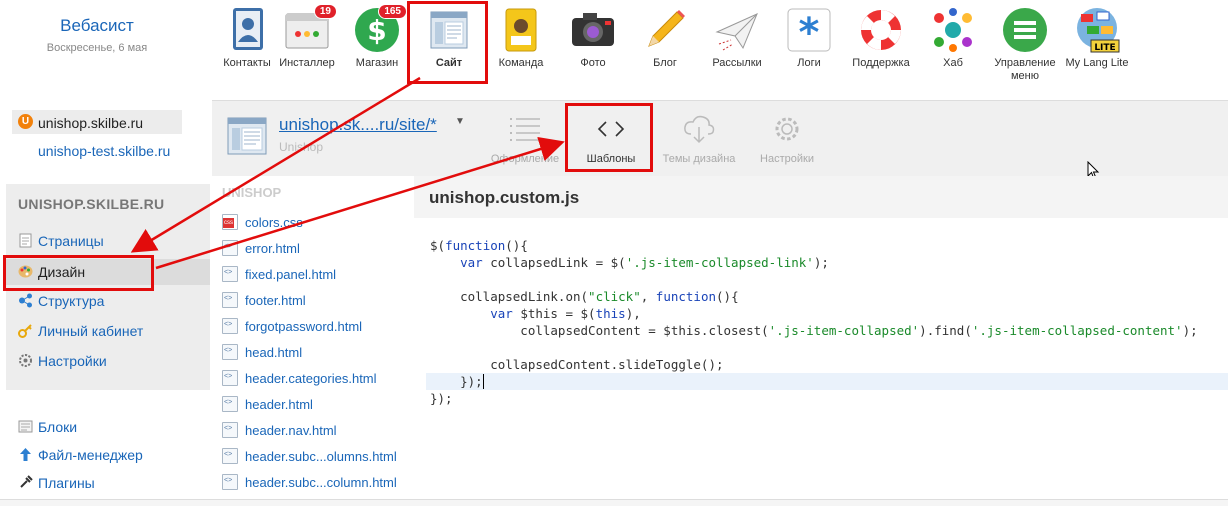 This screenshot has height=506, width=1228. I want to click on annotation-arrows, so click(347, 173).